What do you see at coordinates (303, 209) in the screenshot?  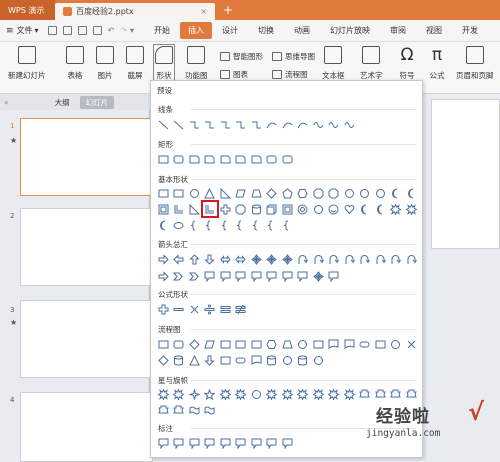 I see `donut-shape-icon` at bounding box center [303, 209].